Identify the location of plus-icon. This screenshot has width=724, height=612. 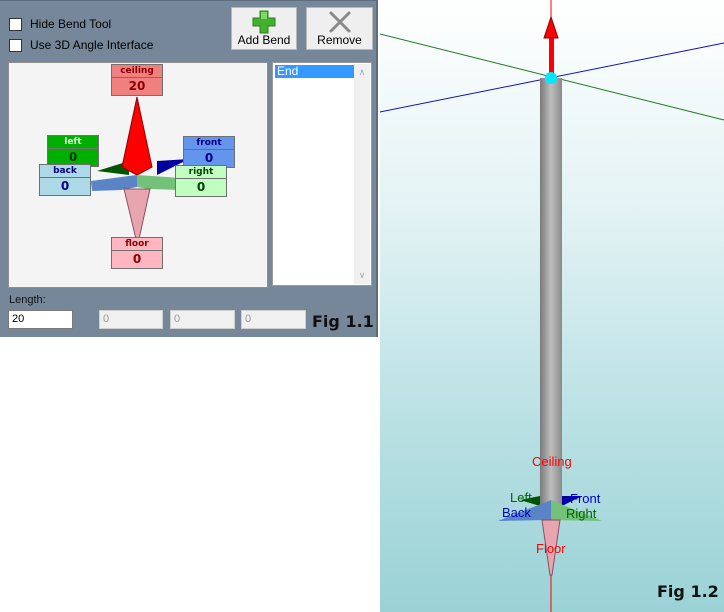
(264, 22).